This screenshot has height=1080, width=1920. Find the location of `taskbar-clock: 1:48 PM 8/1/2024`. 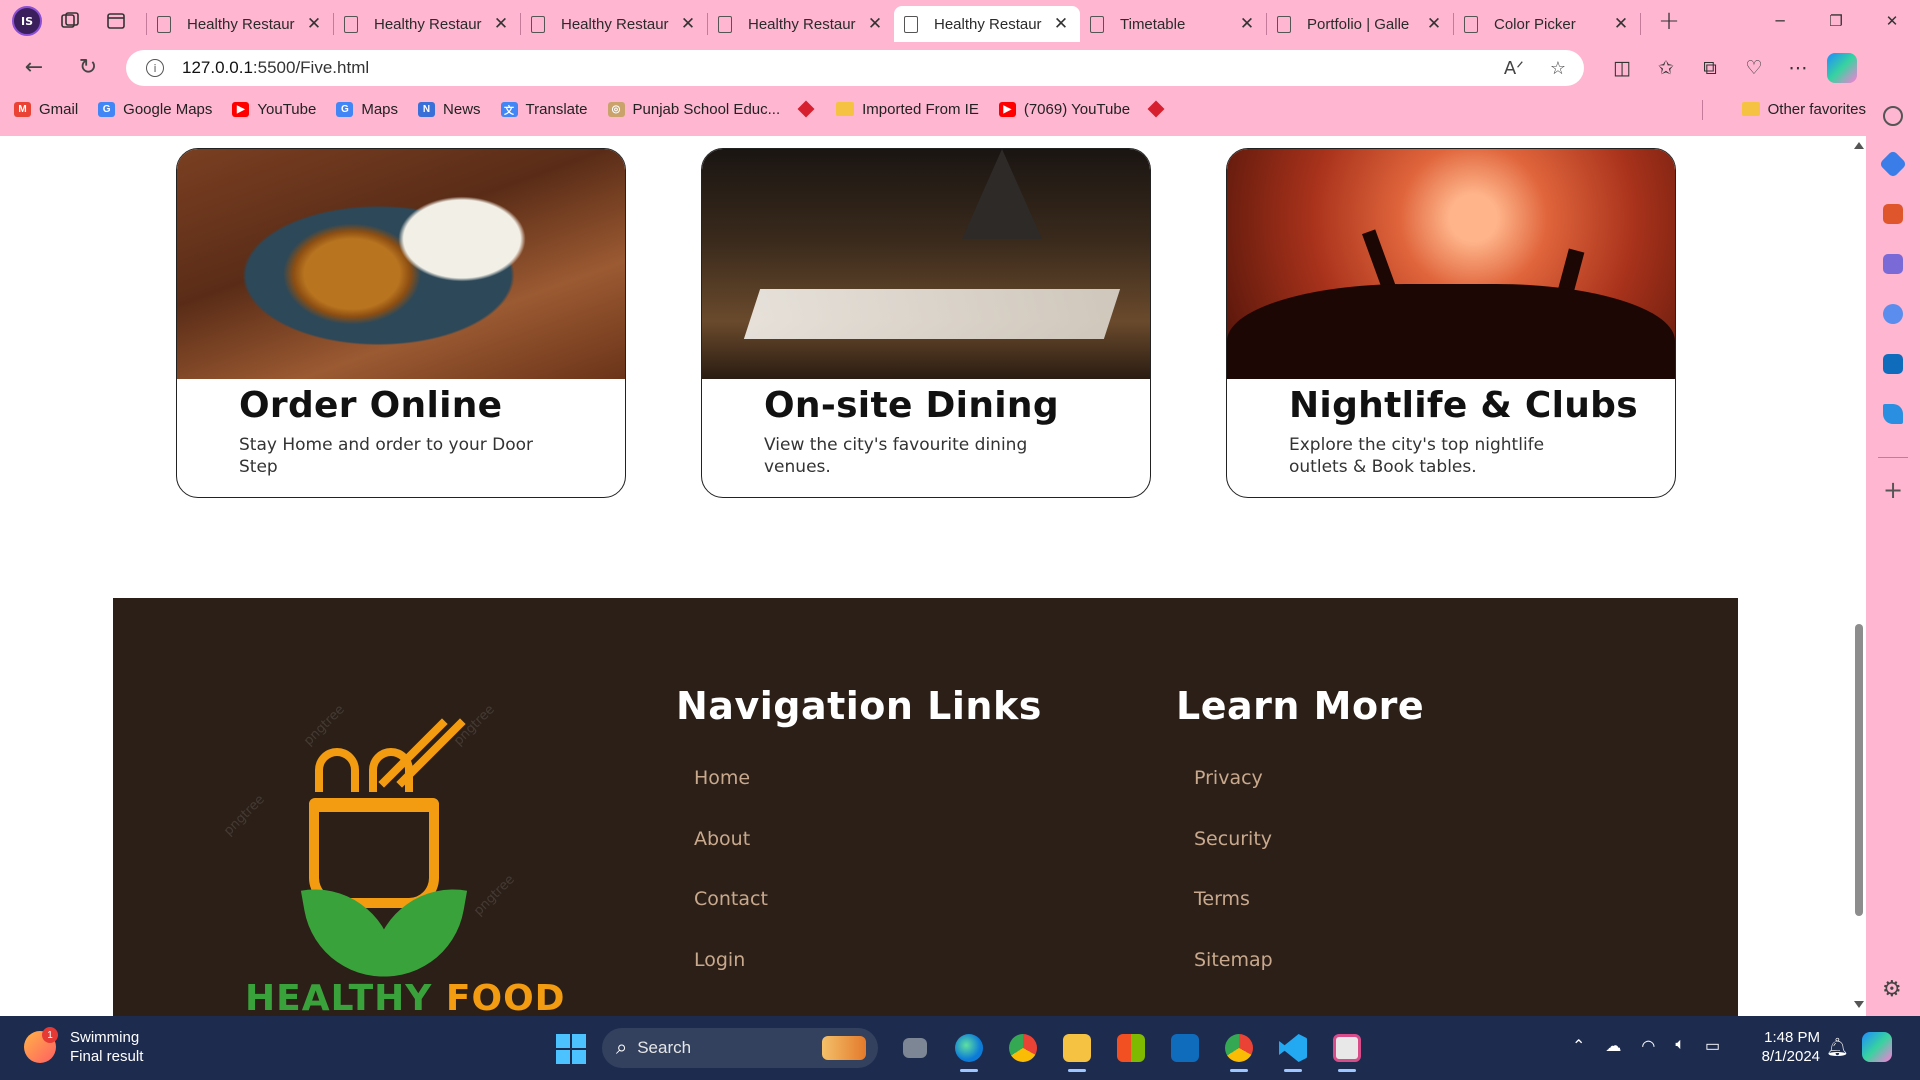

taskbar-clock: 1:48 PM 8/1/2024 is located at coordinates (1791, 1047).